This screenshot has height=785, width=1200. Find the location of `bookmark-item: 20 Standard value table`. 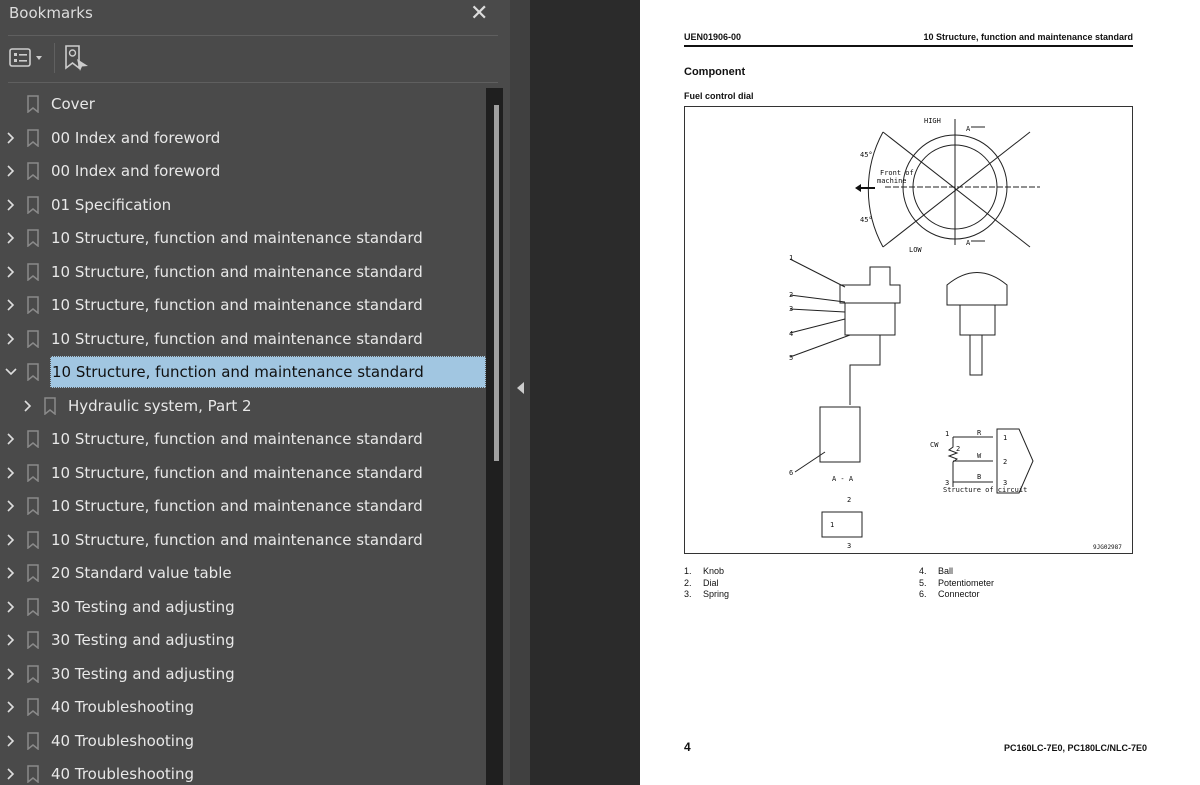

bookmark-item: 20 Standard value table is located at coordinates (243, 573).